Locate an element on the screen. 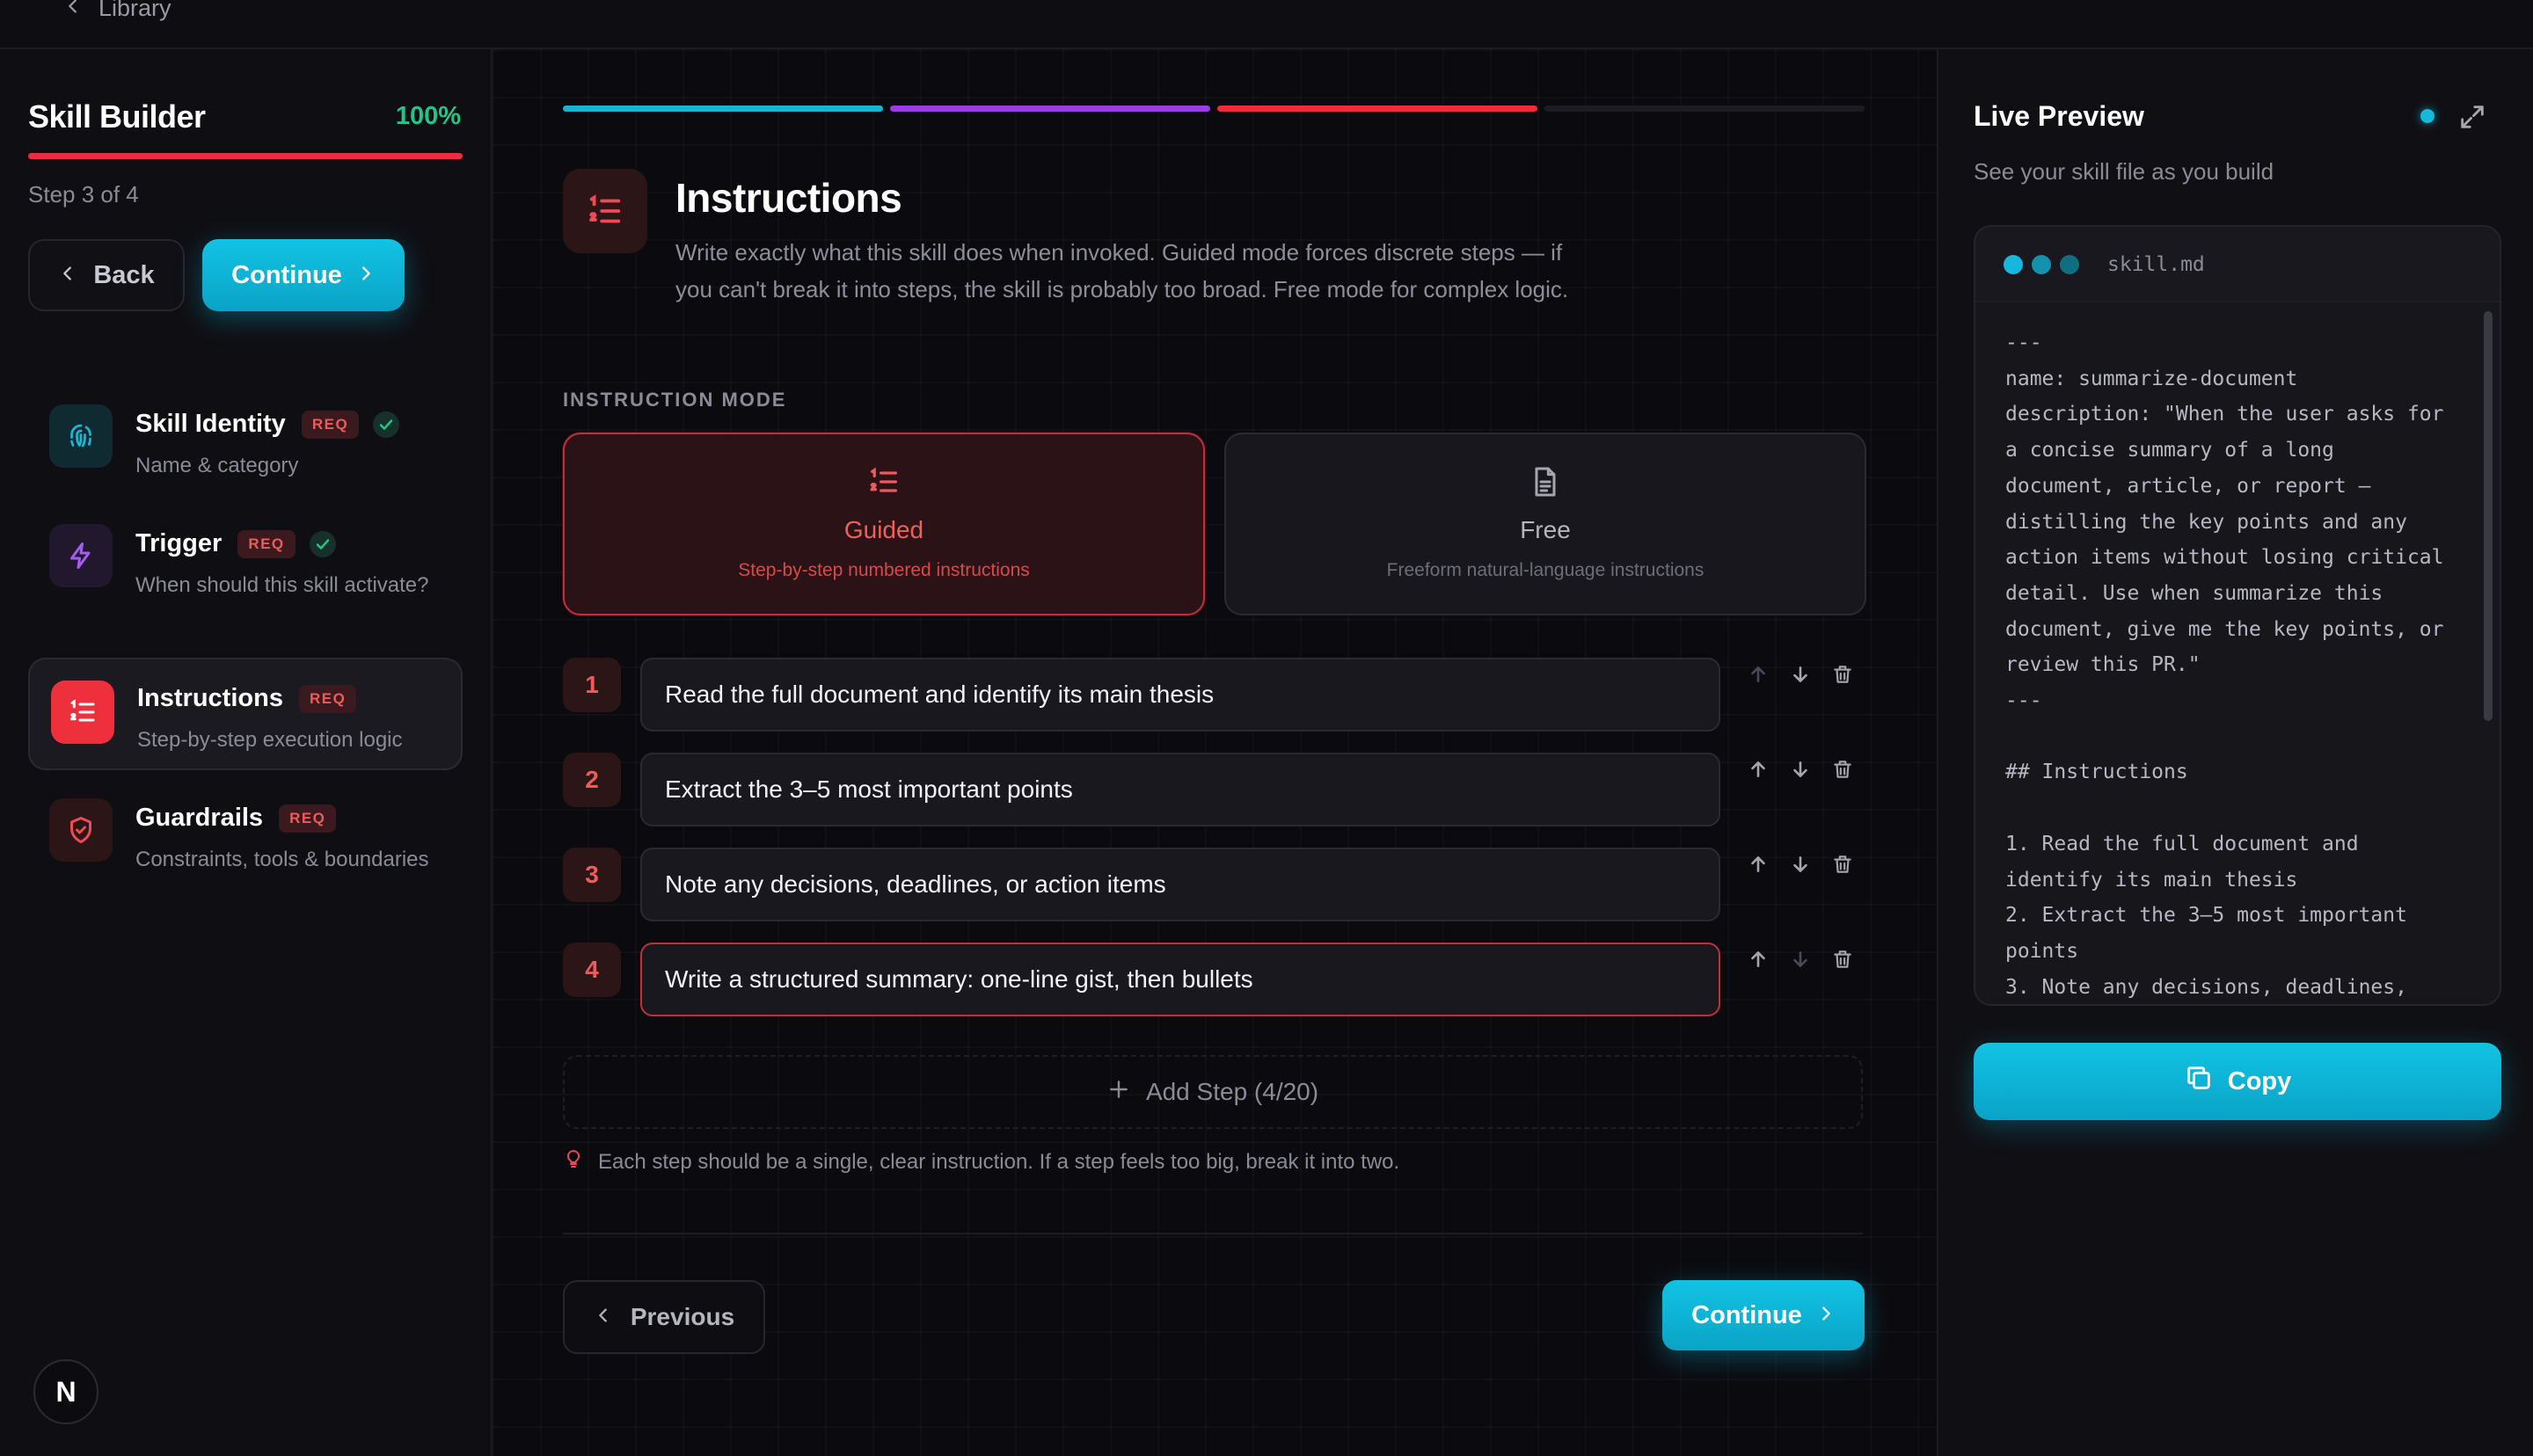 Image resolution: width=2533 pixels, height=1456 pixels. sidebar-item-label: Instructions REQ is located at coordinates (247, 699).